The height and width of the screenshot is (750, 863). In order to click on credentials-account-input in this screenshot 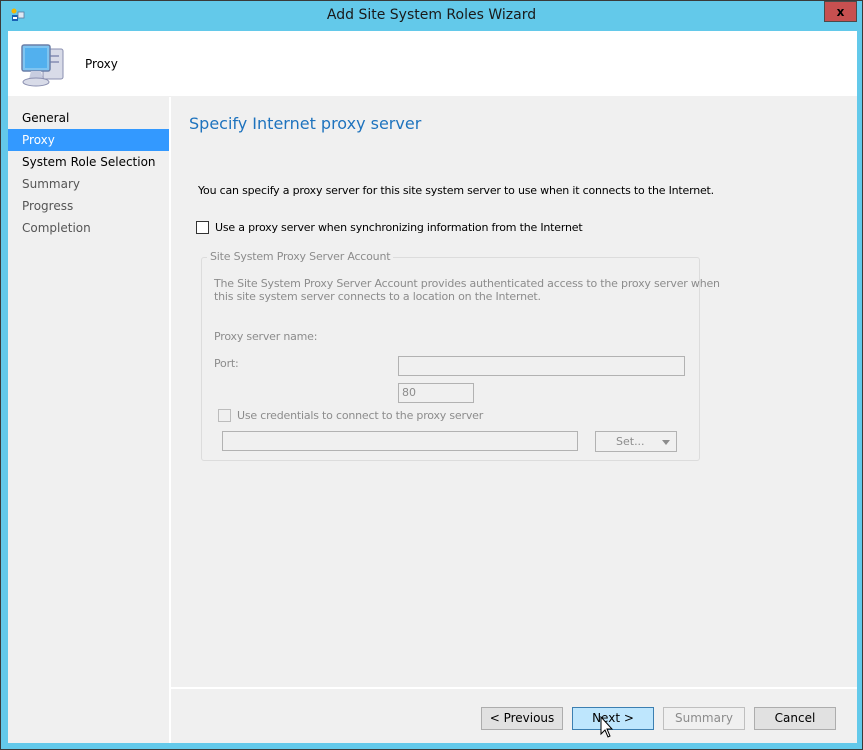, I will do `click(400, 441)`.